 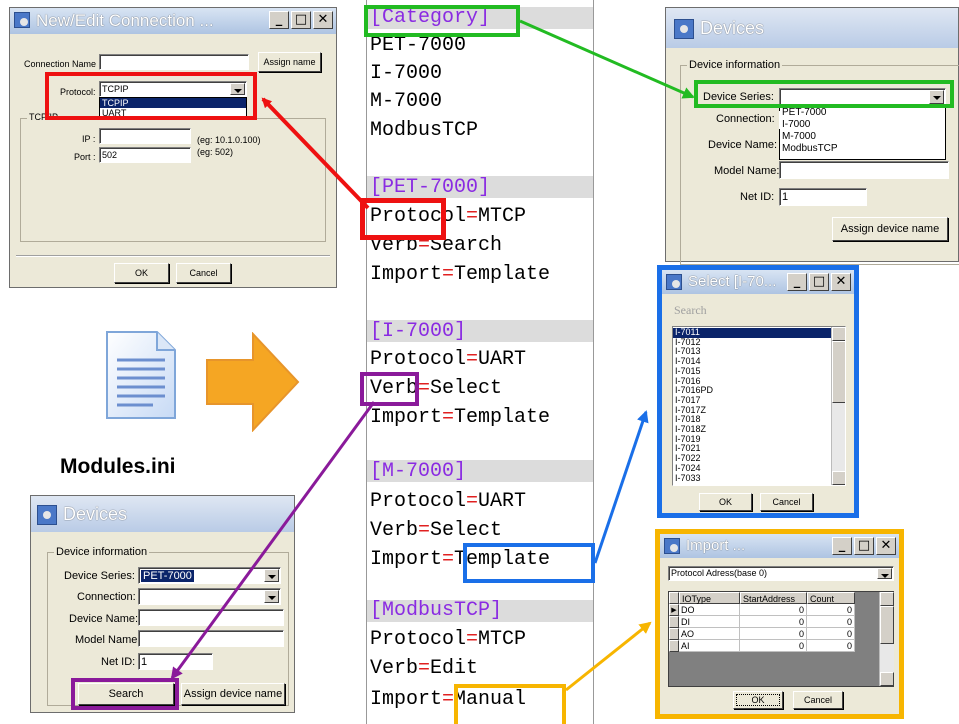 I want to click on arrow-protocol, so click(x=315, y=153).